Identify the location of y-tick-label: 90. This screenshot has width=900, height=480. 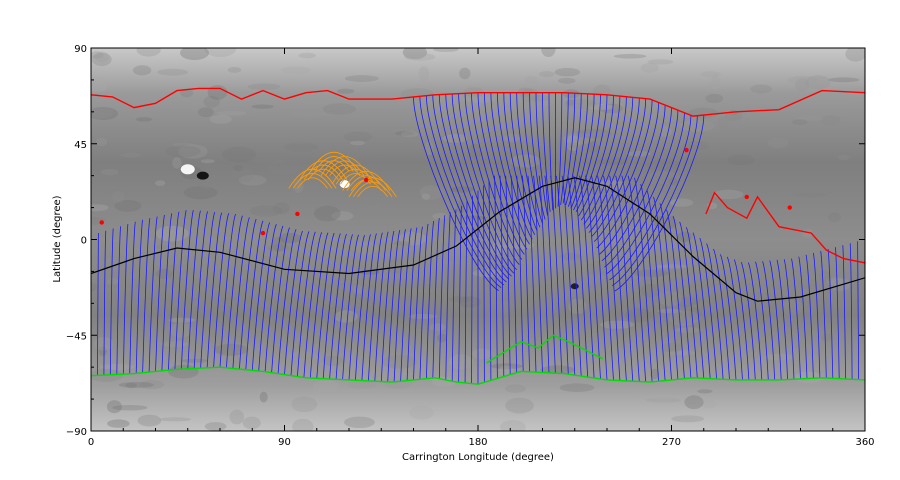
(80, 49).